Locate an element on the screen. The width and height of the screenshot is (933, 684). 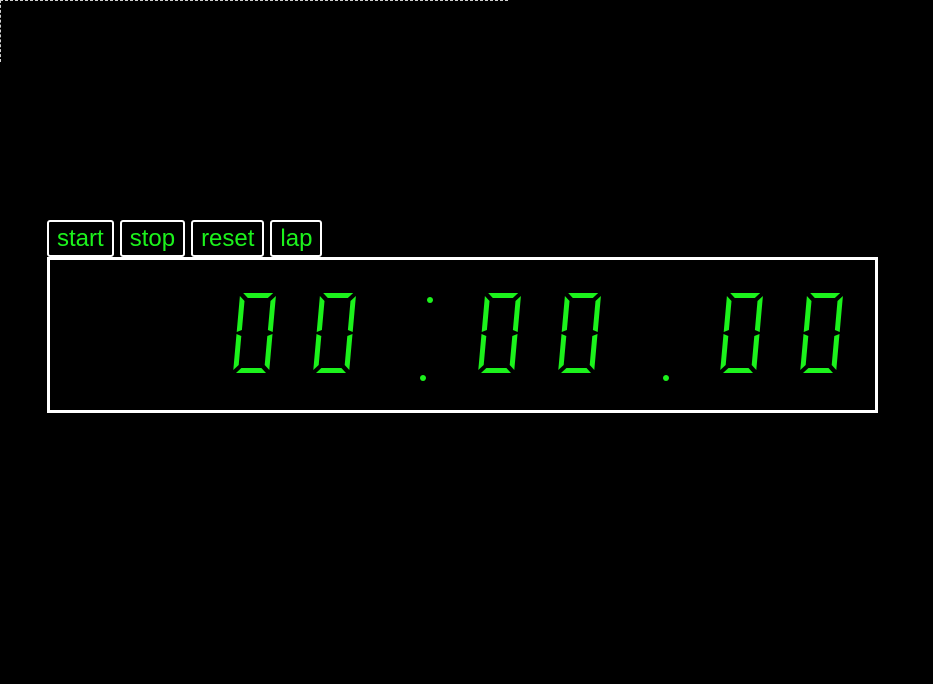
centis-tens-digit is located at coordinates (741, 333).